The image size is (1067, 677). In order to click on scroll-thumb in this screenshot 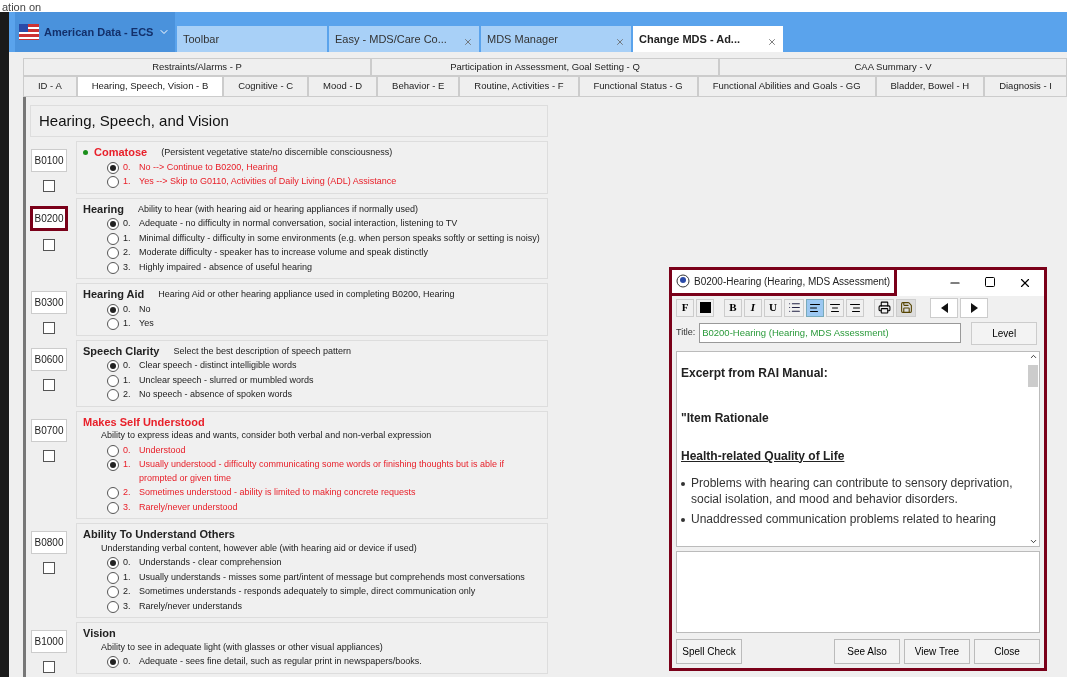, I will do `click(1033, 375)`.